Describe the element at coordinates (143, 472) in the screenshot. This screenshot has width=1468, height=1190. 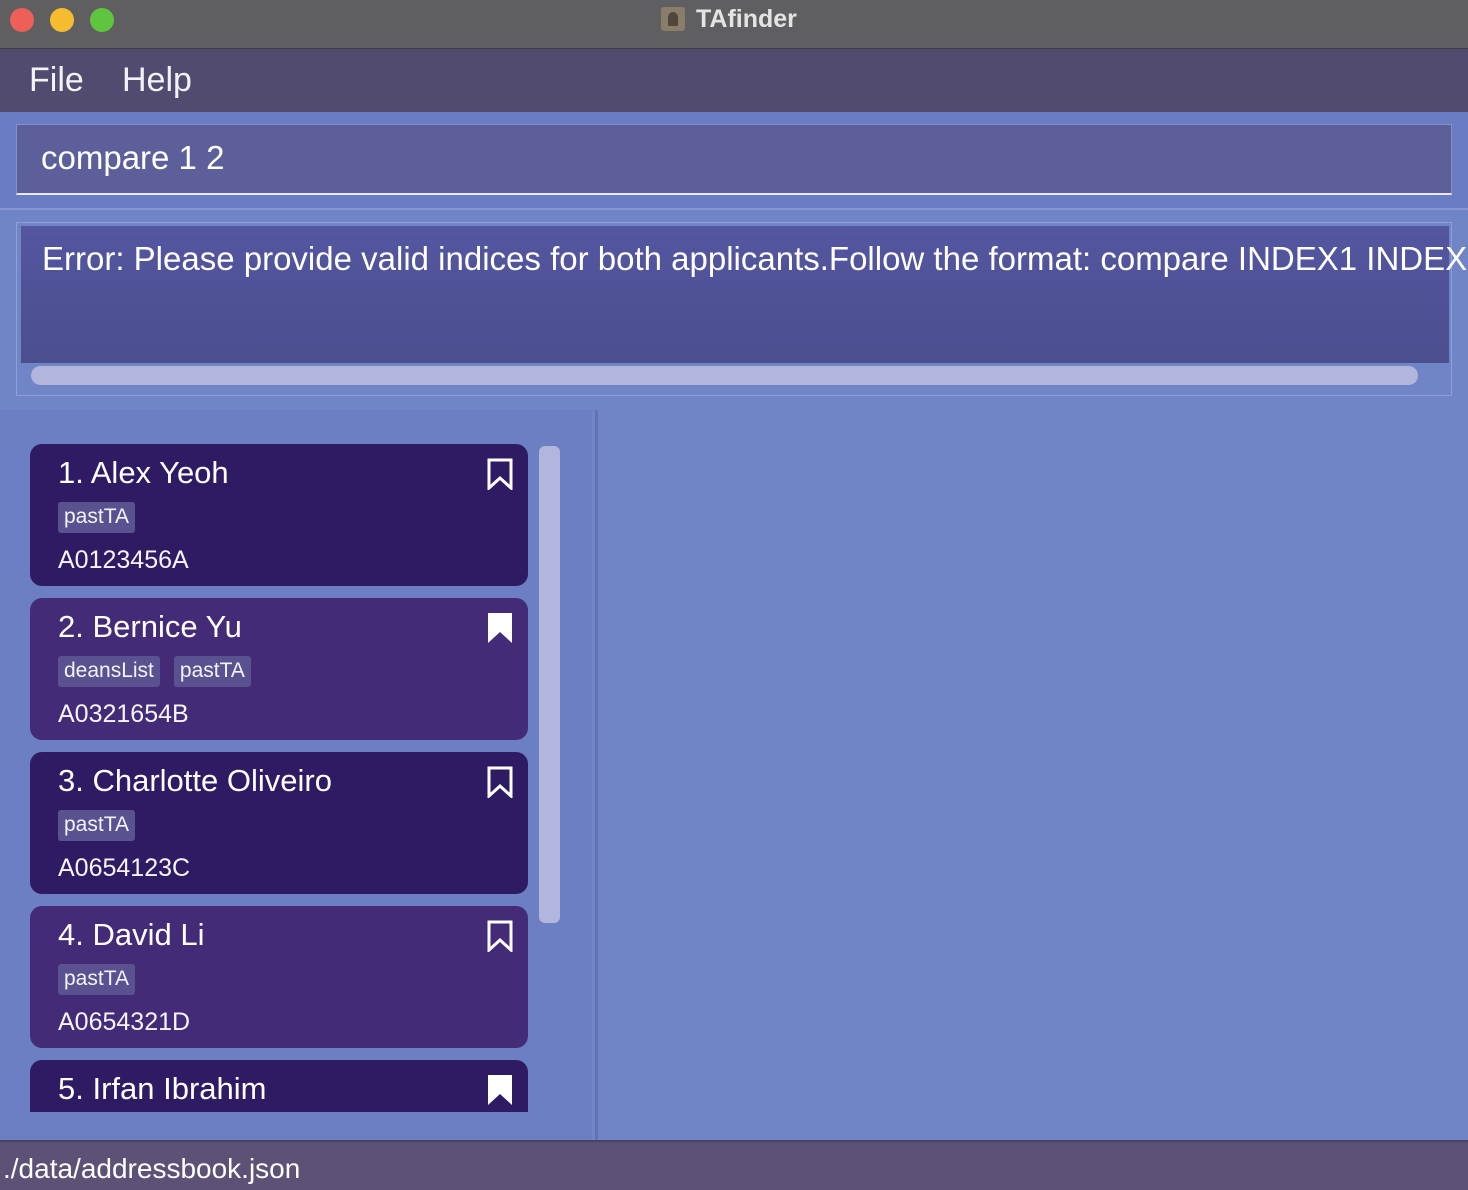
I see `applicant-name: 1. Alex Yeoh` at that location.